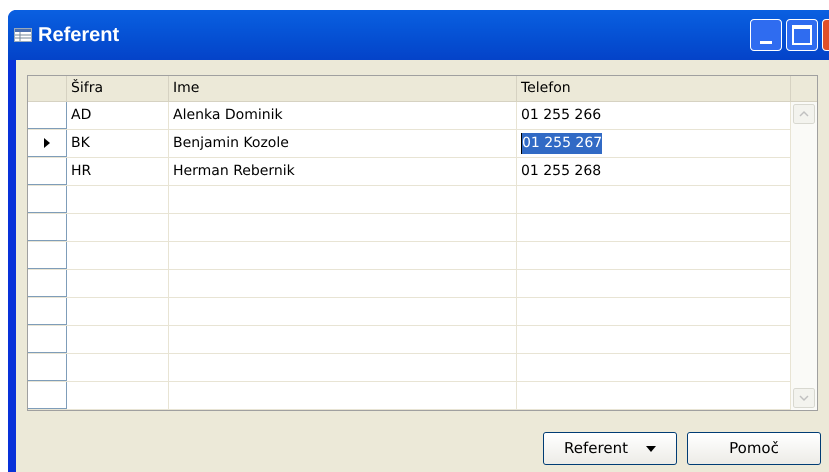 The height and width of the screenshot is (472, 829). What do you see at coordinates (23, 35) in the screenshot?
I see `table-icon` at bounding box center [23, 35].